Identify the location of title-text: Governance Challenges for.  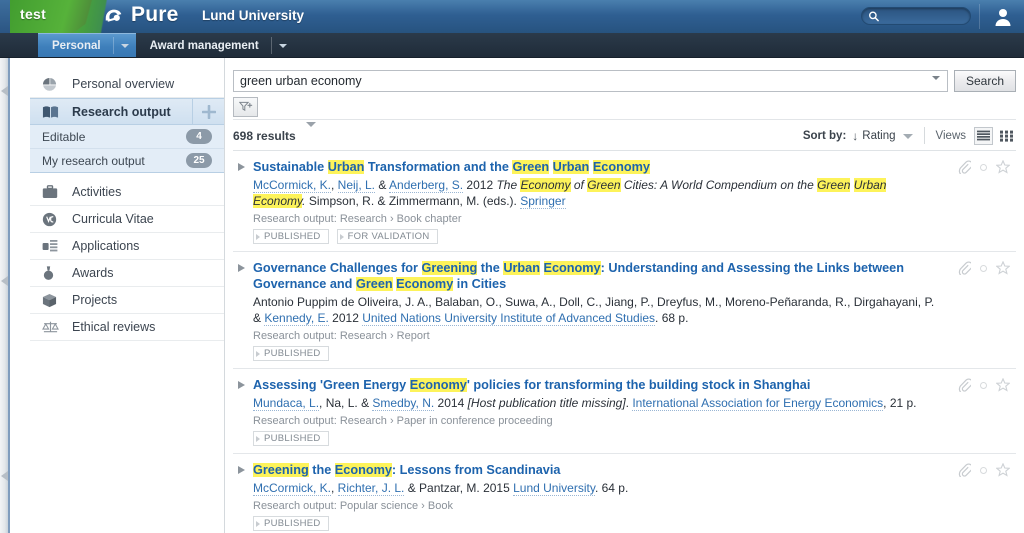
(337, 268).